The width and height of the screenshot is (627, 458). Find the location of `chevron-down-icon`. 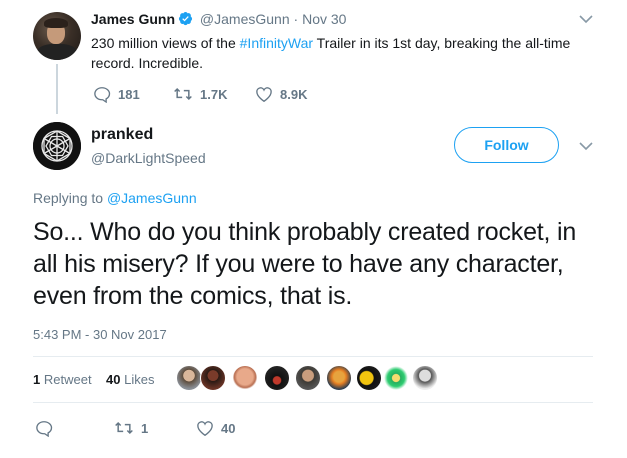

chevron-down-icon is located at coordinates (586, 19).